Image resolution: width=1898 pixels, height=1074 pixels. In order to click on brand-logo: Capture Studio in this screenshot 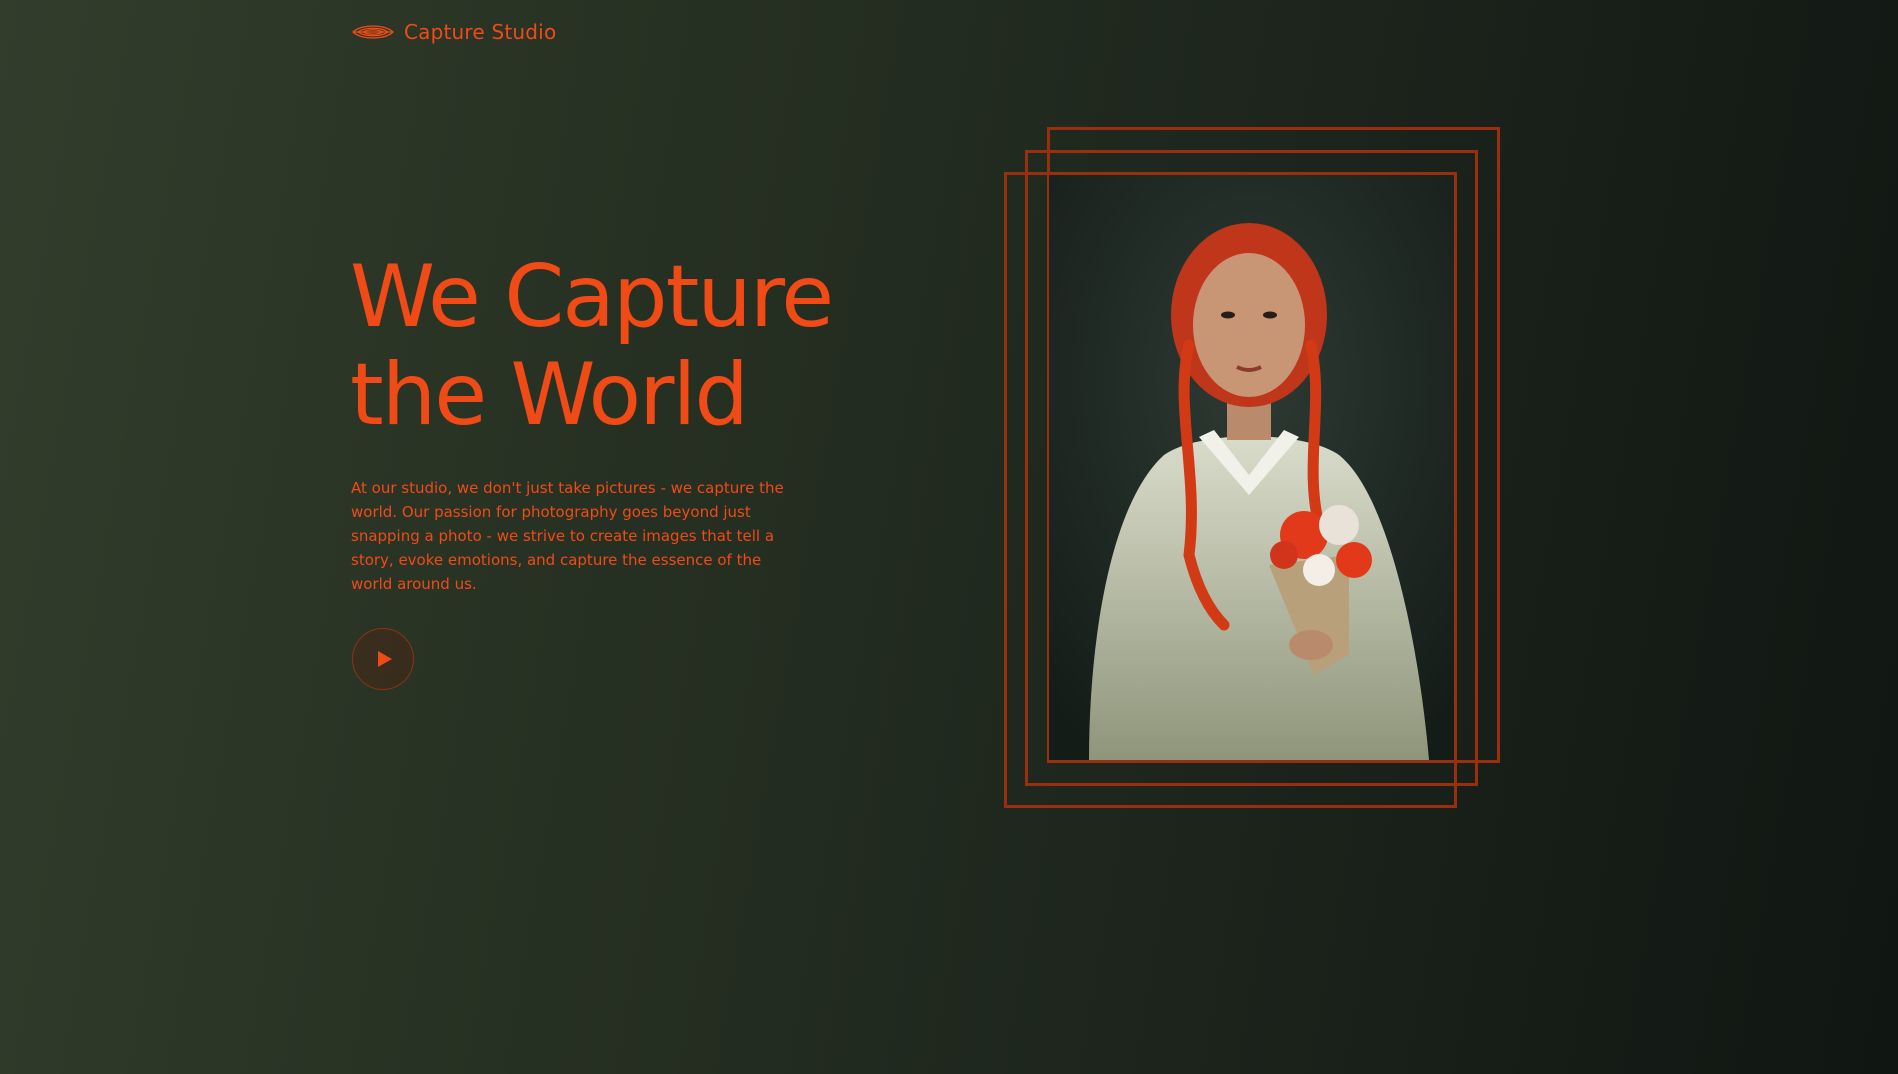, I will do `click(453, 32)`.